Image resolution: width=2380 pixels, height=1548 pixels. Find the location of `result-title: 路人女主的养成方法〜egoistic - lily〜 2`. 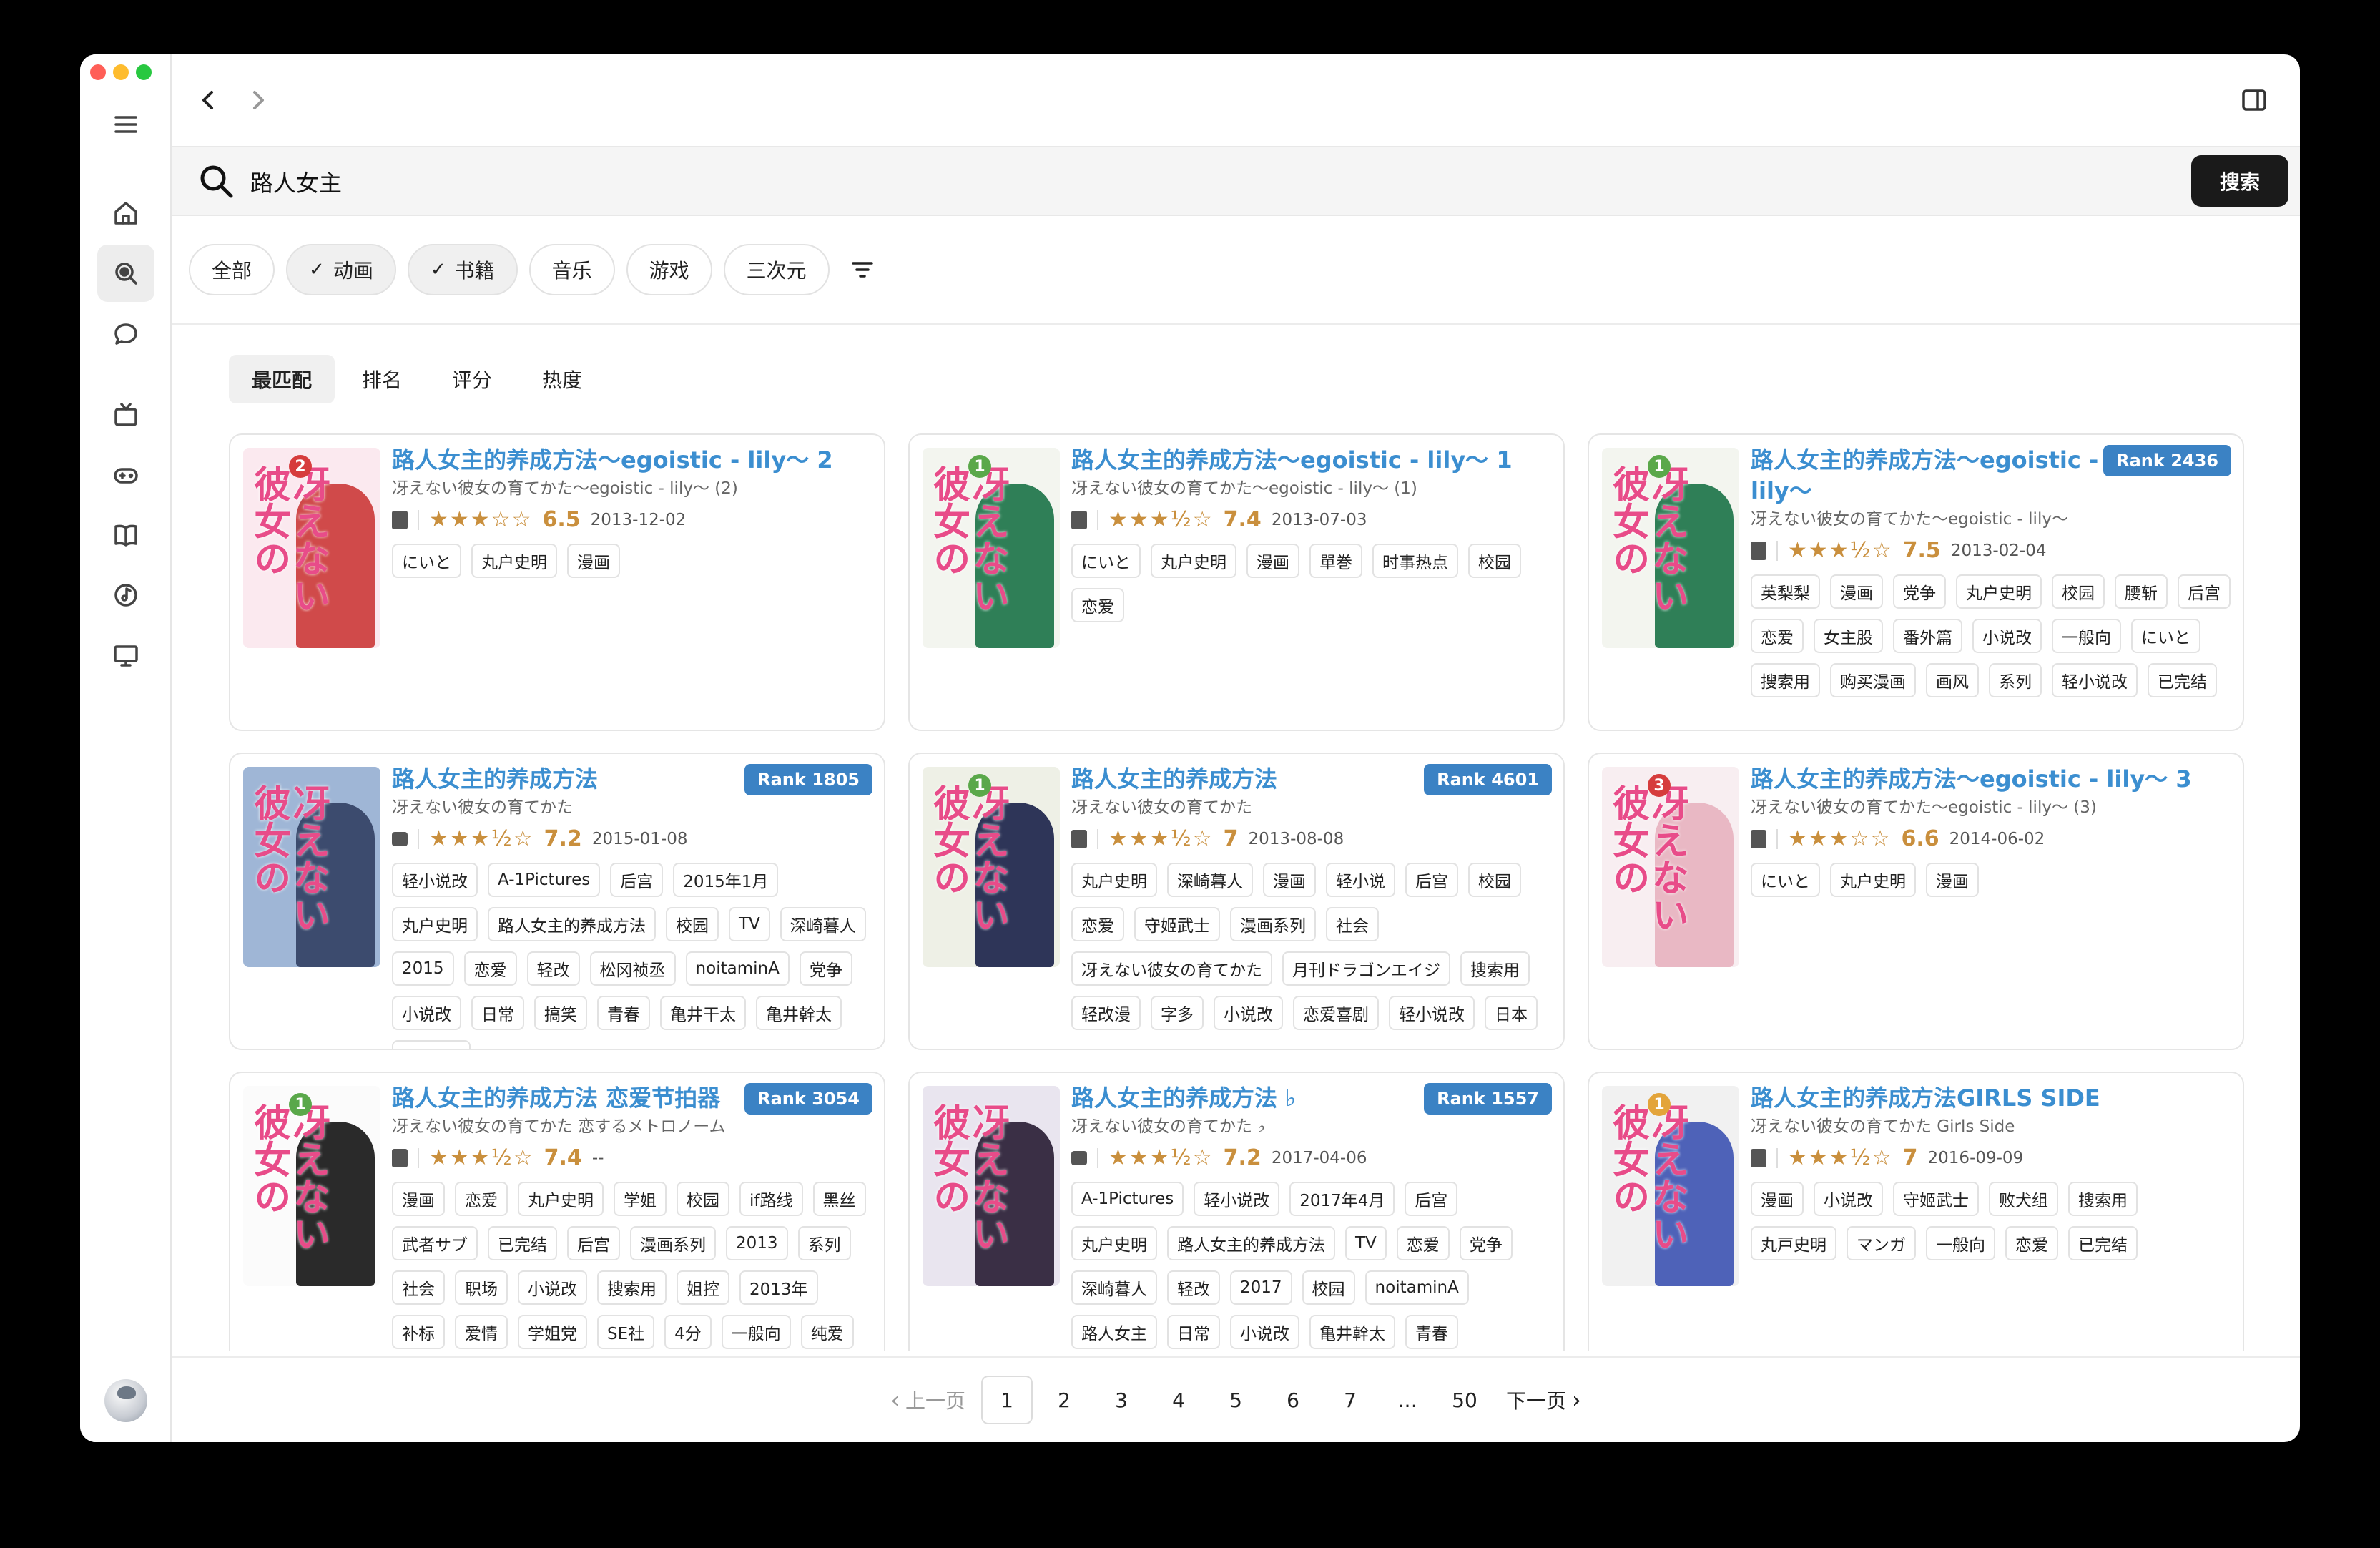

result-title: 路人女主的养成方法〜egoistic - lily〜 2 is located at coordinates (632, 460).